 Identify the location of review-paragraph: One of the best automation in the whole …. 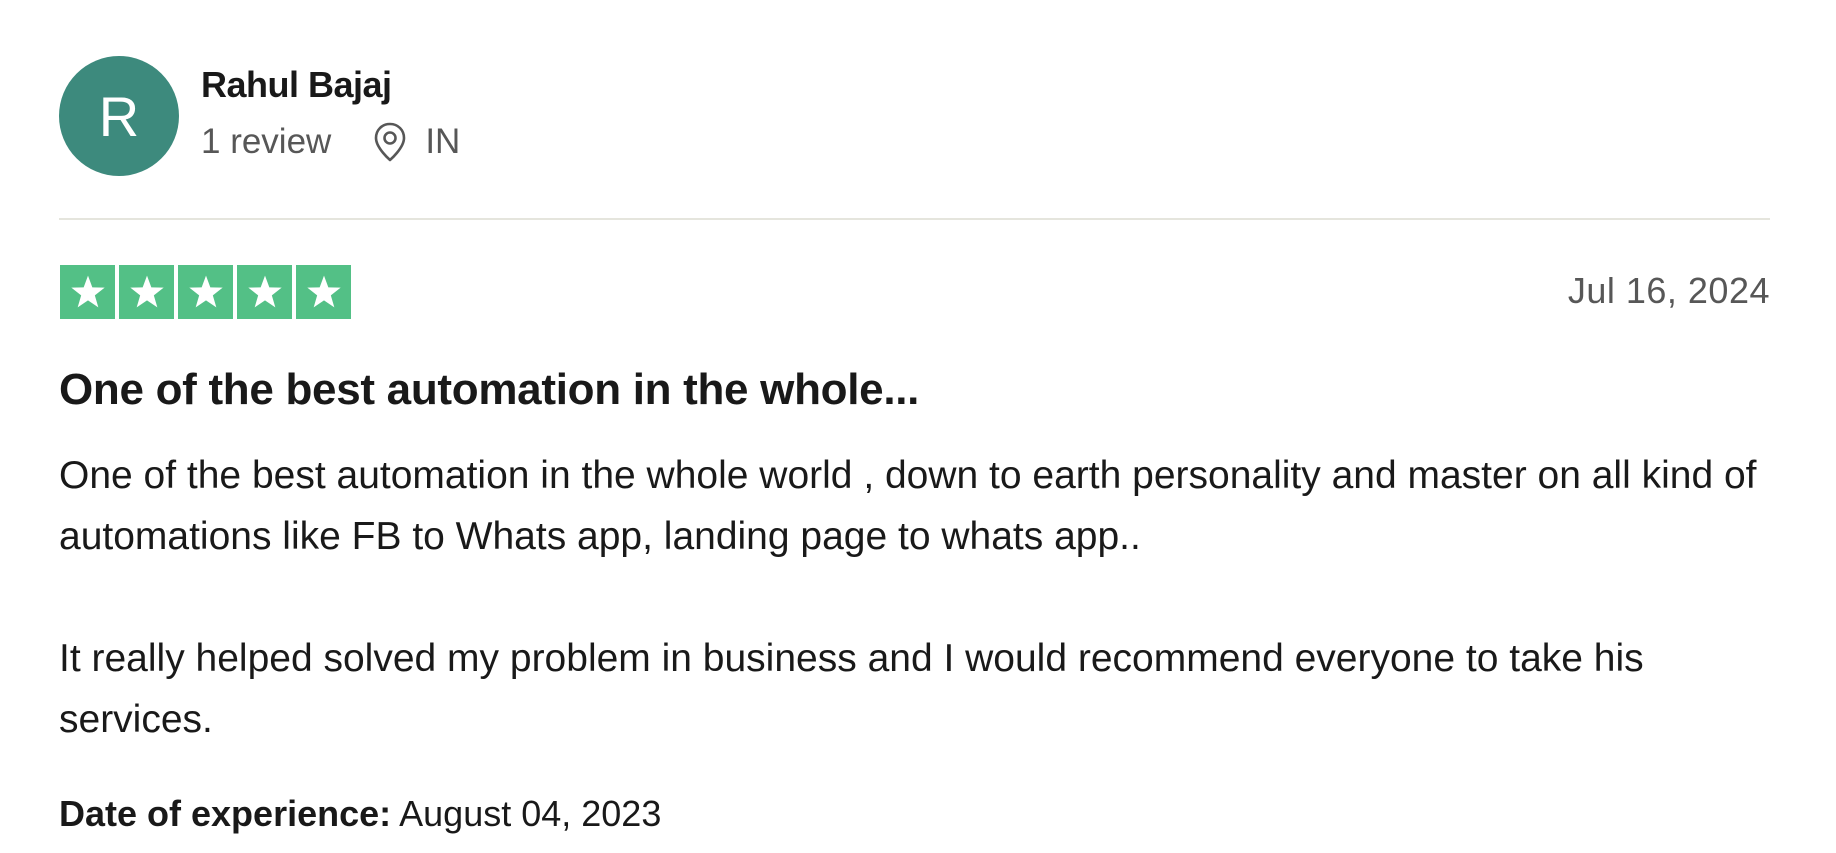
(908, 506).